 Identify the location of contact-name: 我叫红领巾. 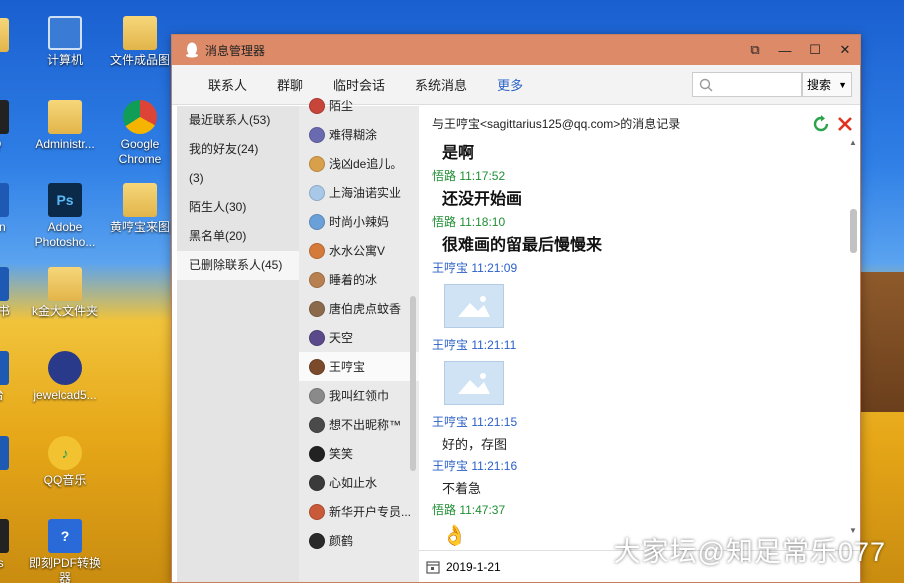
(359, 396).